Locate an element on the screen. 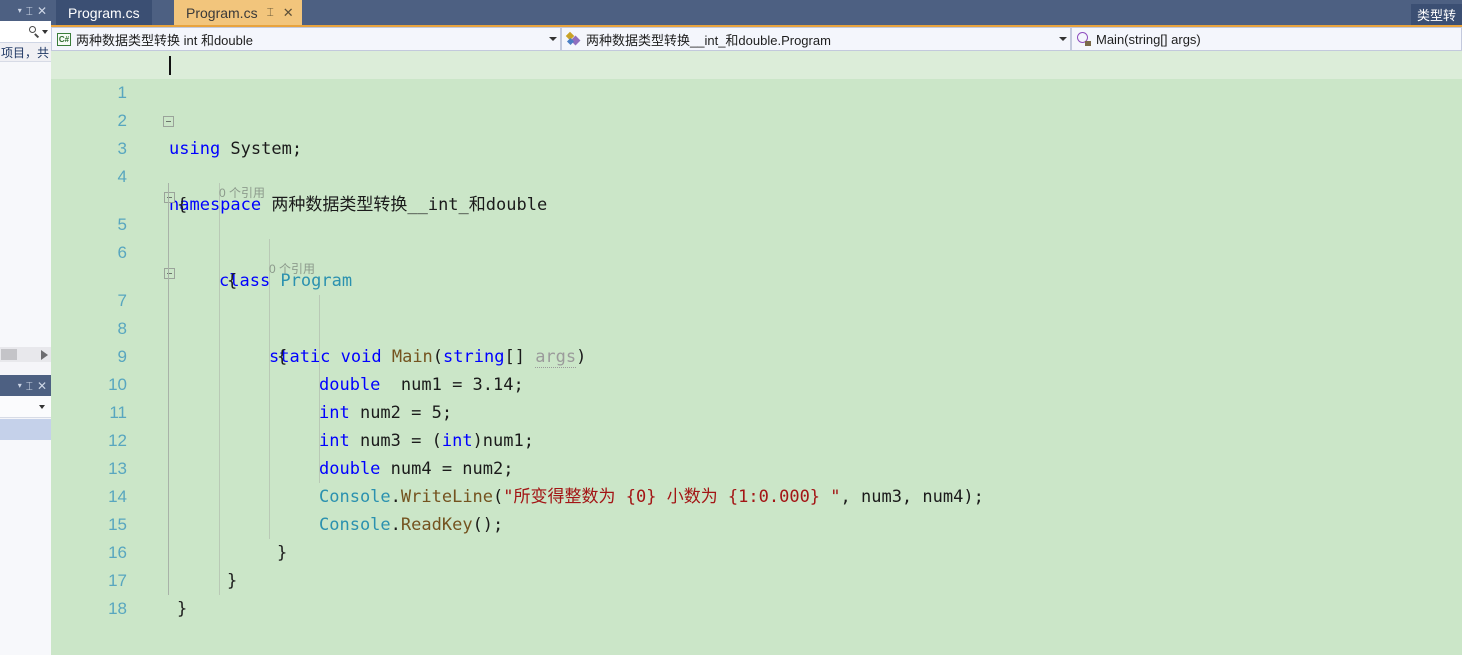  tab-program-cs-active: Program.cs ⌶ ✕ is located at coordinates (238, 12).